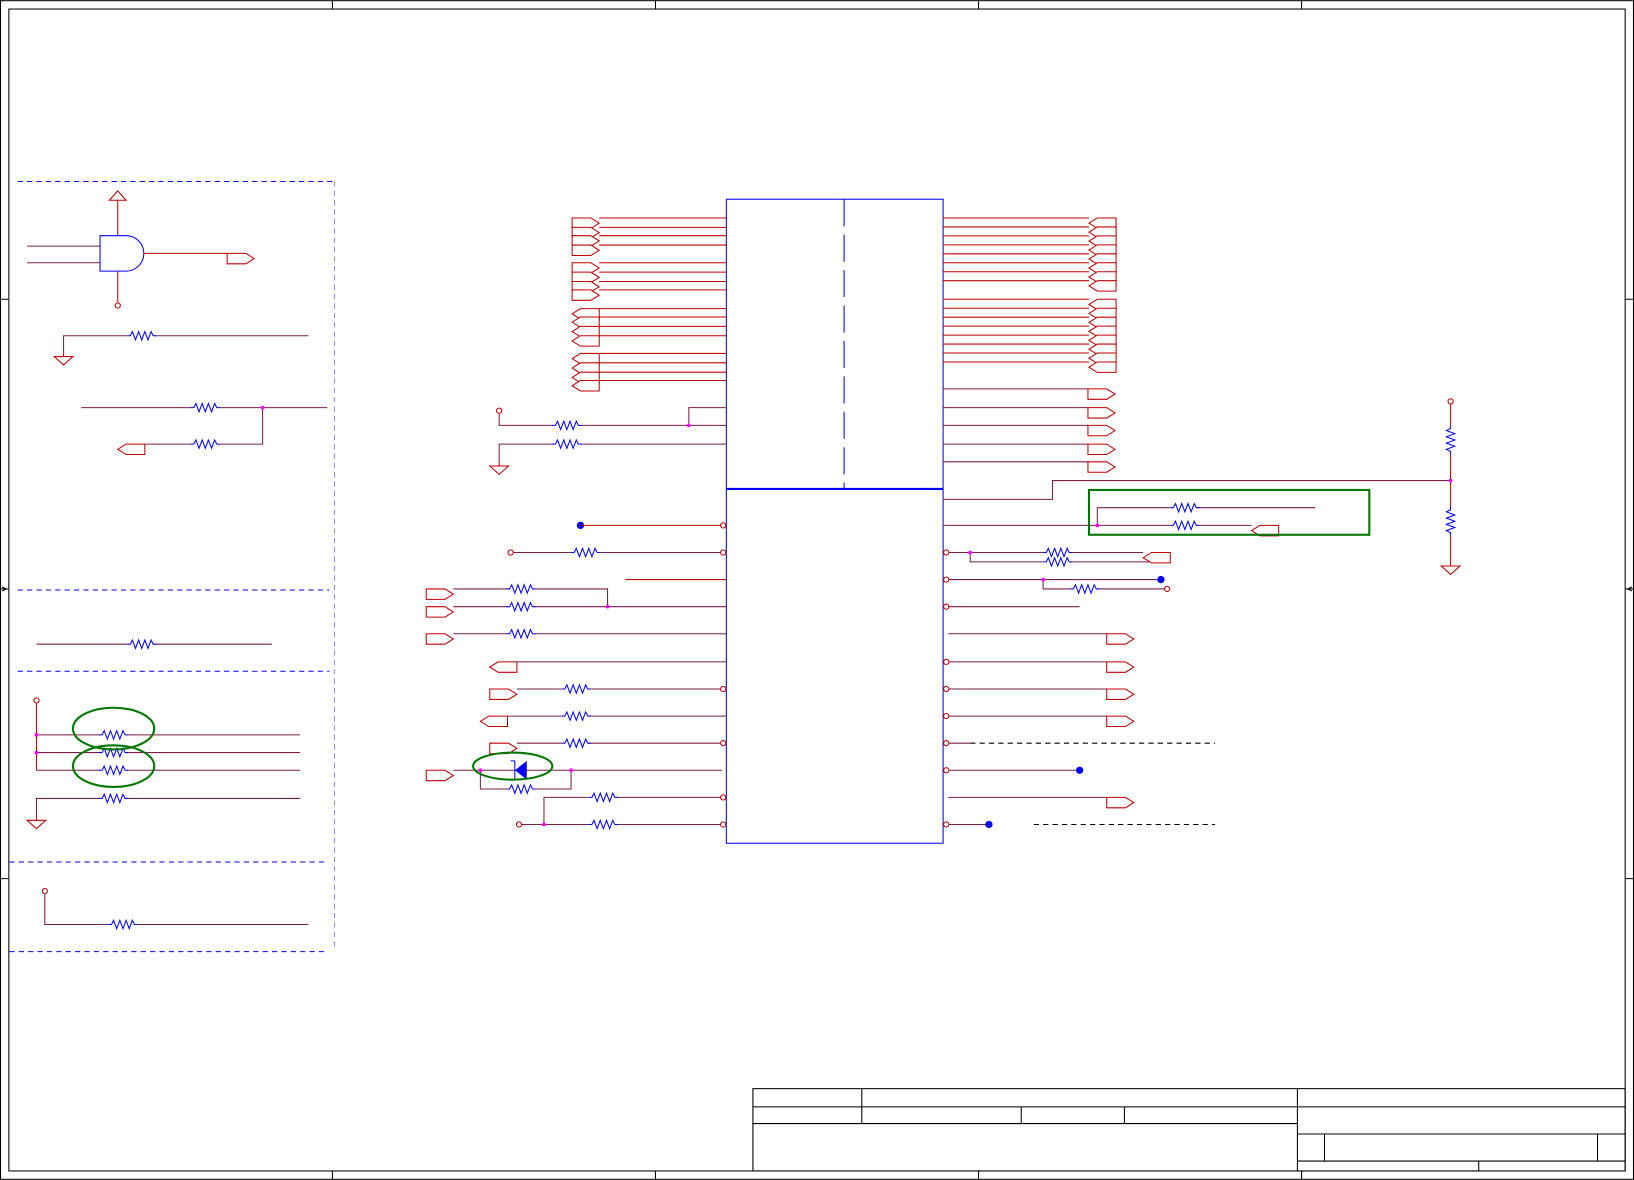 The image size is (1634, 1180). Describe the element at coordinates (576, 618) in the screenshot. I see `left-pin-wiring` at that location.